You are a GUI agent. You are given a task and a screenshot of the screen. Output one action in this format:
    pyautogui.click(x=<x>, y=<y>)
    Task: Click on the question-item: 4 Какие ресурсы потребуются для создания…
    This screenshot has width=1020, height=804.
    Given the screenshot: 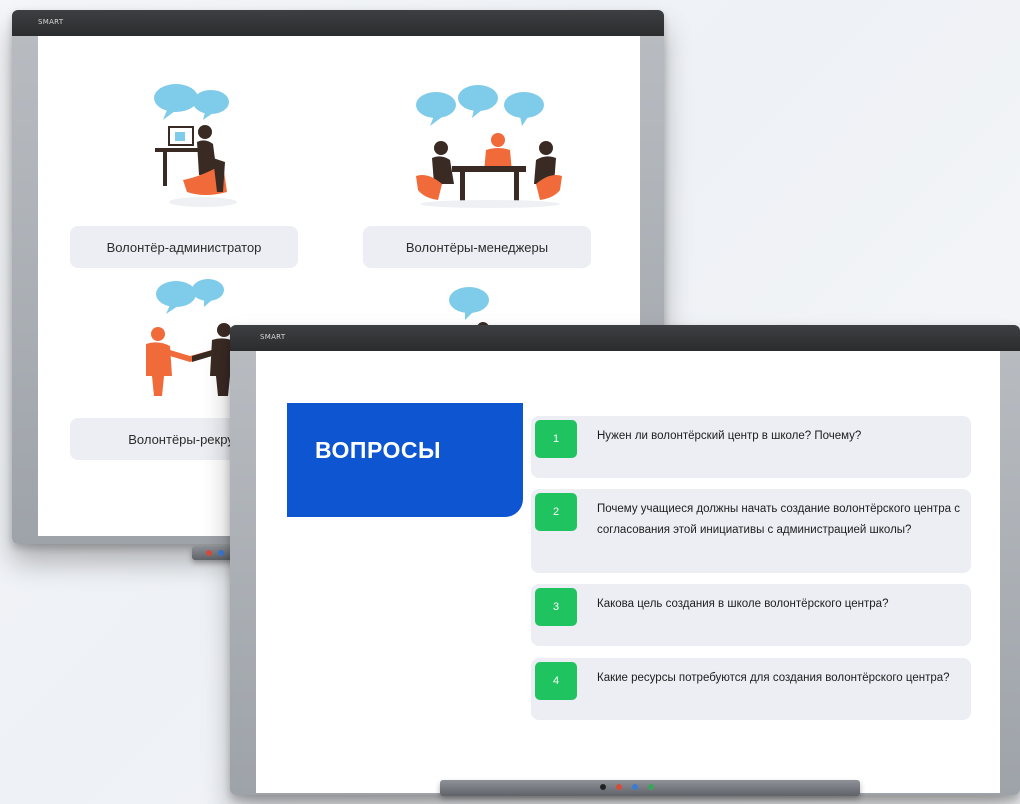 What is the action you would take?
    pyautogui.click(x=751, y=689)
    